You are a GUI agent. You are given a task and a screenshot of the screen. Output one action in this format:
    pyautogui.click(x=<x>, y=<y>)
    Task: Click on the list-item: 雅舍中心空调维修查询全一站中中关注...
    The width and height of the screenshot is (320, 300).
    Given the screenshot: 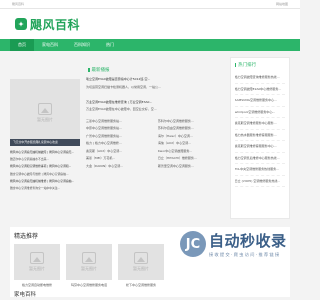 What is the action you would take?
    pyautogui.click(x=45, y=188)
    